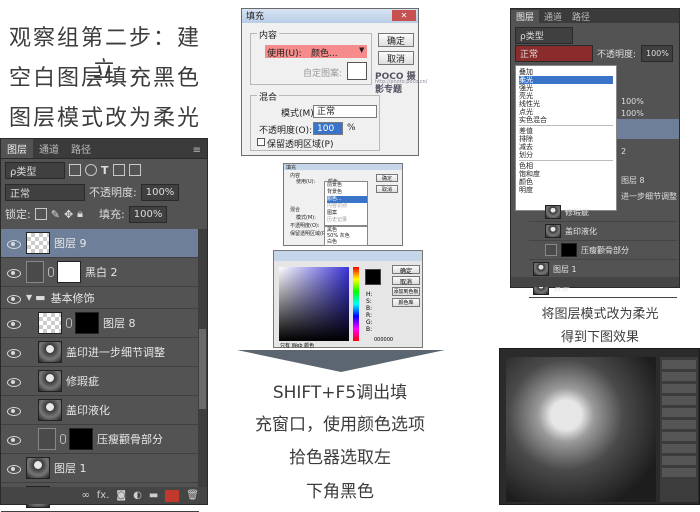  I want to click on fill-input: 100%, so click(147, 214).